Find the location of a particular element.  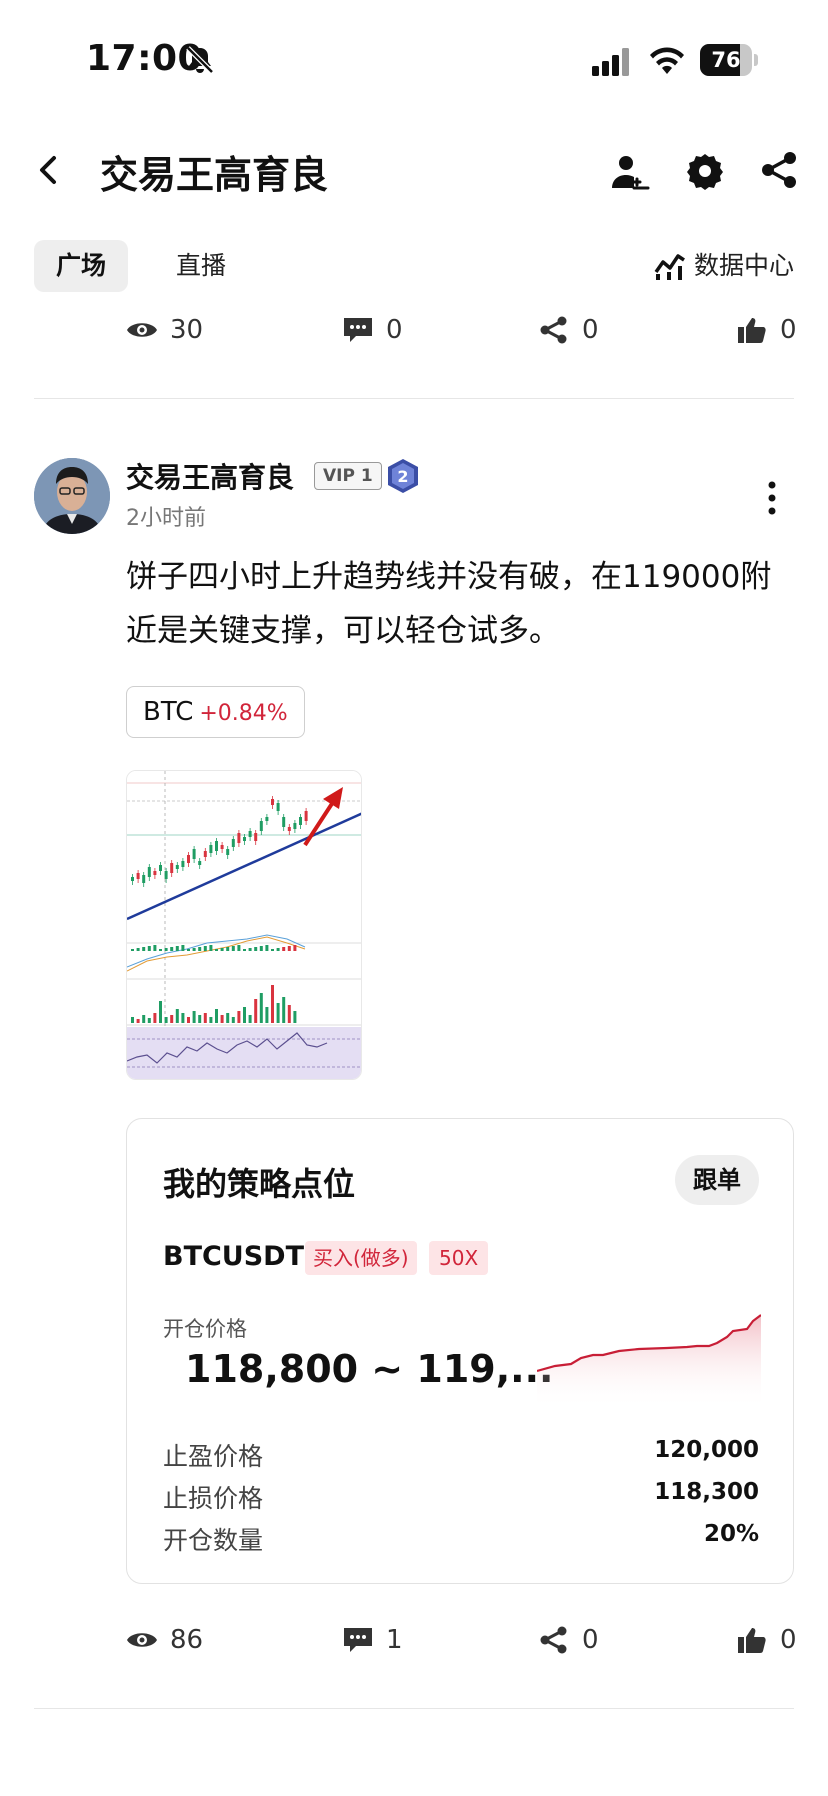

view-count-value: 86 is located at coordinates (187, 1640).